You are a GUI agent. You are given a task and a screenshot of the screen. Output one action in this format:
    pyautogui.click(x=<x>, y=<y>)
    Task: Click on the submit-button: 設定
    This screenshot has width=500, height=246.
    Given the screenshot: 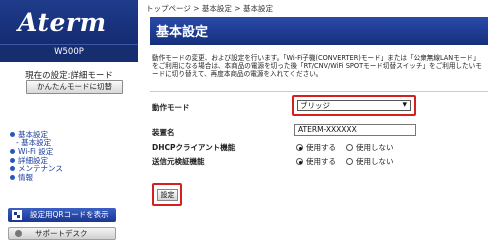 What is the action you would take?
    pyautogui.click(x=167, y=195)
    